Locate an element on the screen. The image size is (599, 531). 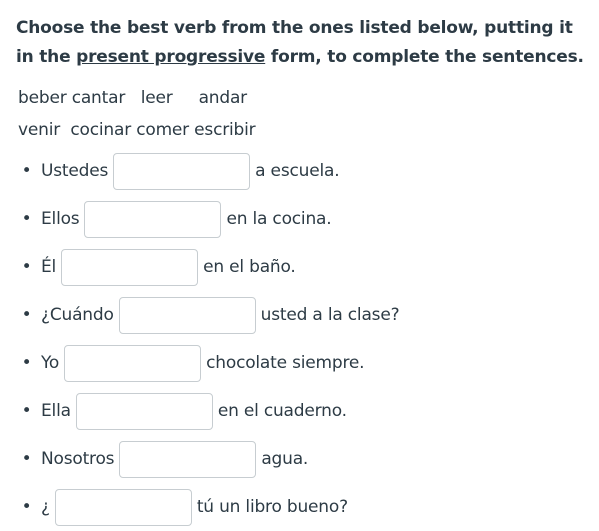
sentence-item: • ¿Cuándo usted a la clase? is located at coordinates (200, 315).